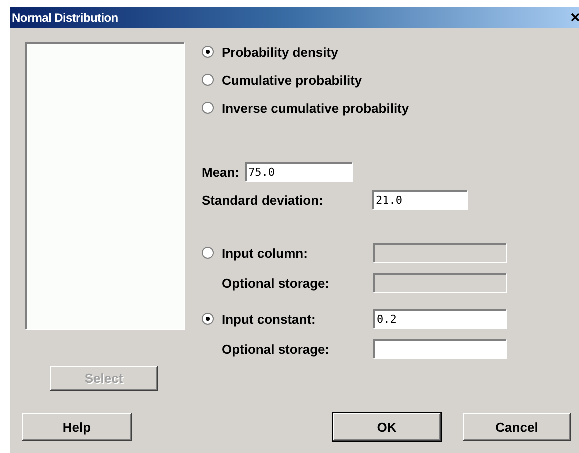 Image resolution: width=579 pixels, height=453 pixels. What do you see at coordinates (263, 200) in the screenshot?
I see `standard-deviation-label: Standard deviation:` at bounding box center [263, 200].